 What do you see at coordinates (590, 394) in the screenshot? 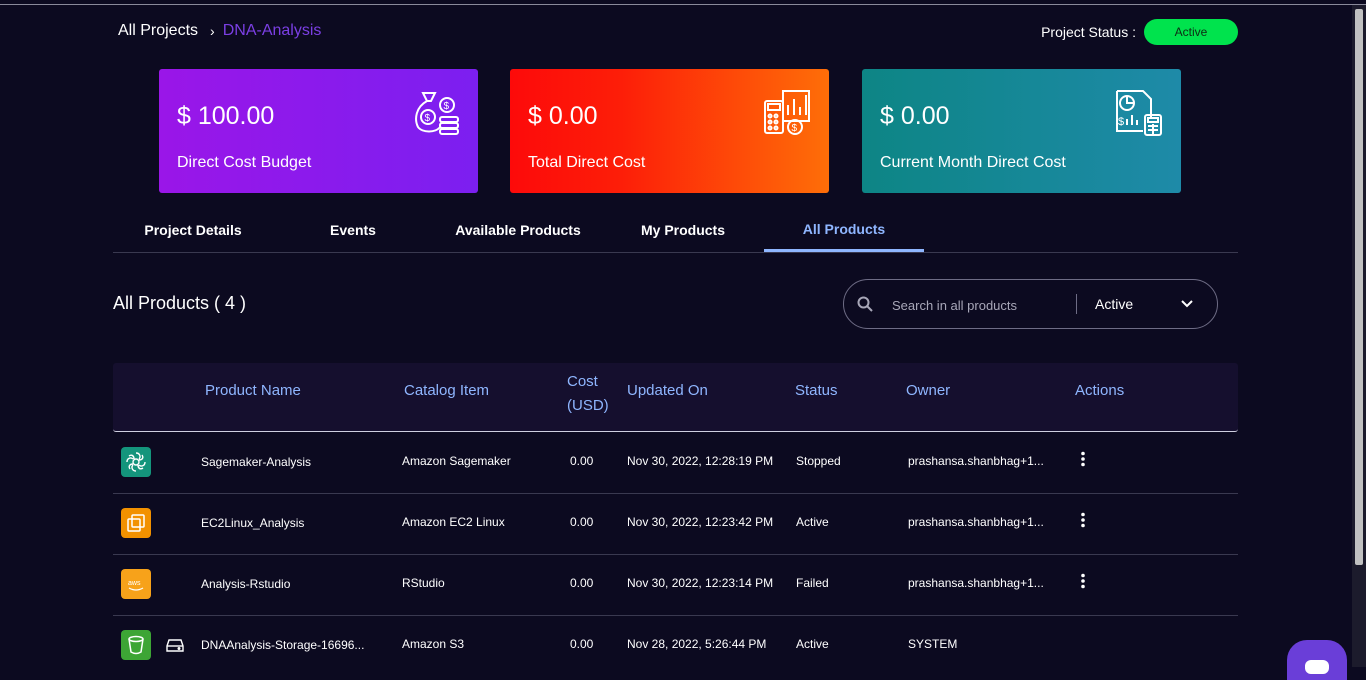
I see `column-header-cost: Cost (USD)` at bounding box center [590, 394].